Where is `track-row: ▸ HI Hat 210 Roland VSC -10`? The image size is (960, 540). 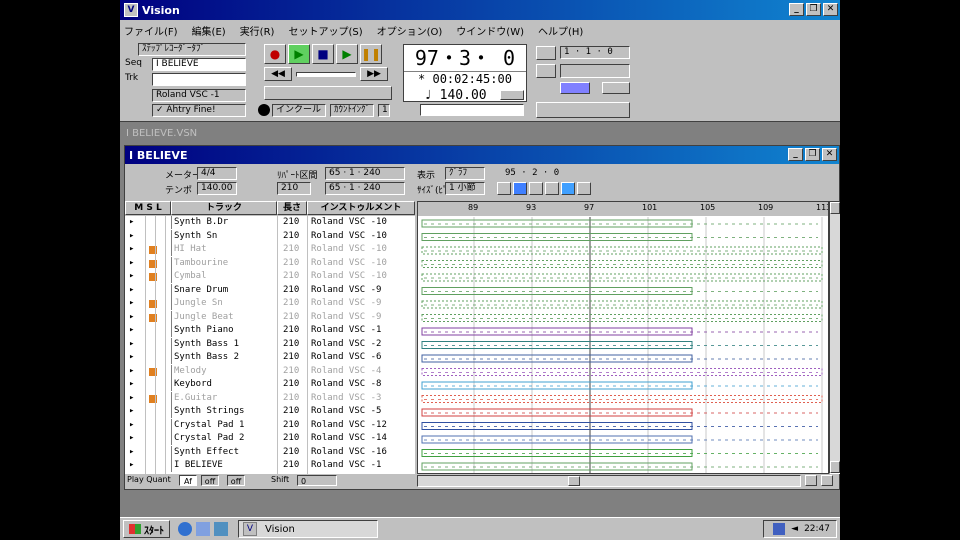 track-row: ▸ HI Hat 210 Roland VSC -10 is located at coordinates (270, 250).